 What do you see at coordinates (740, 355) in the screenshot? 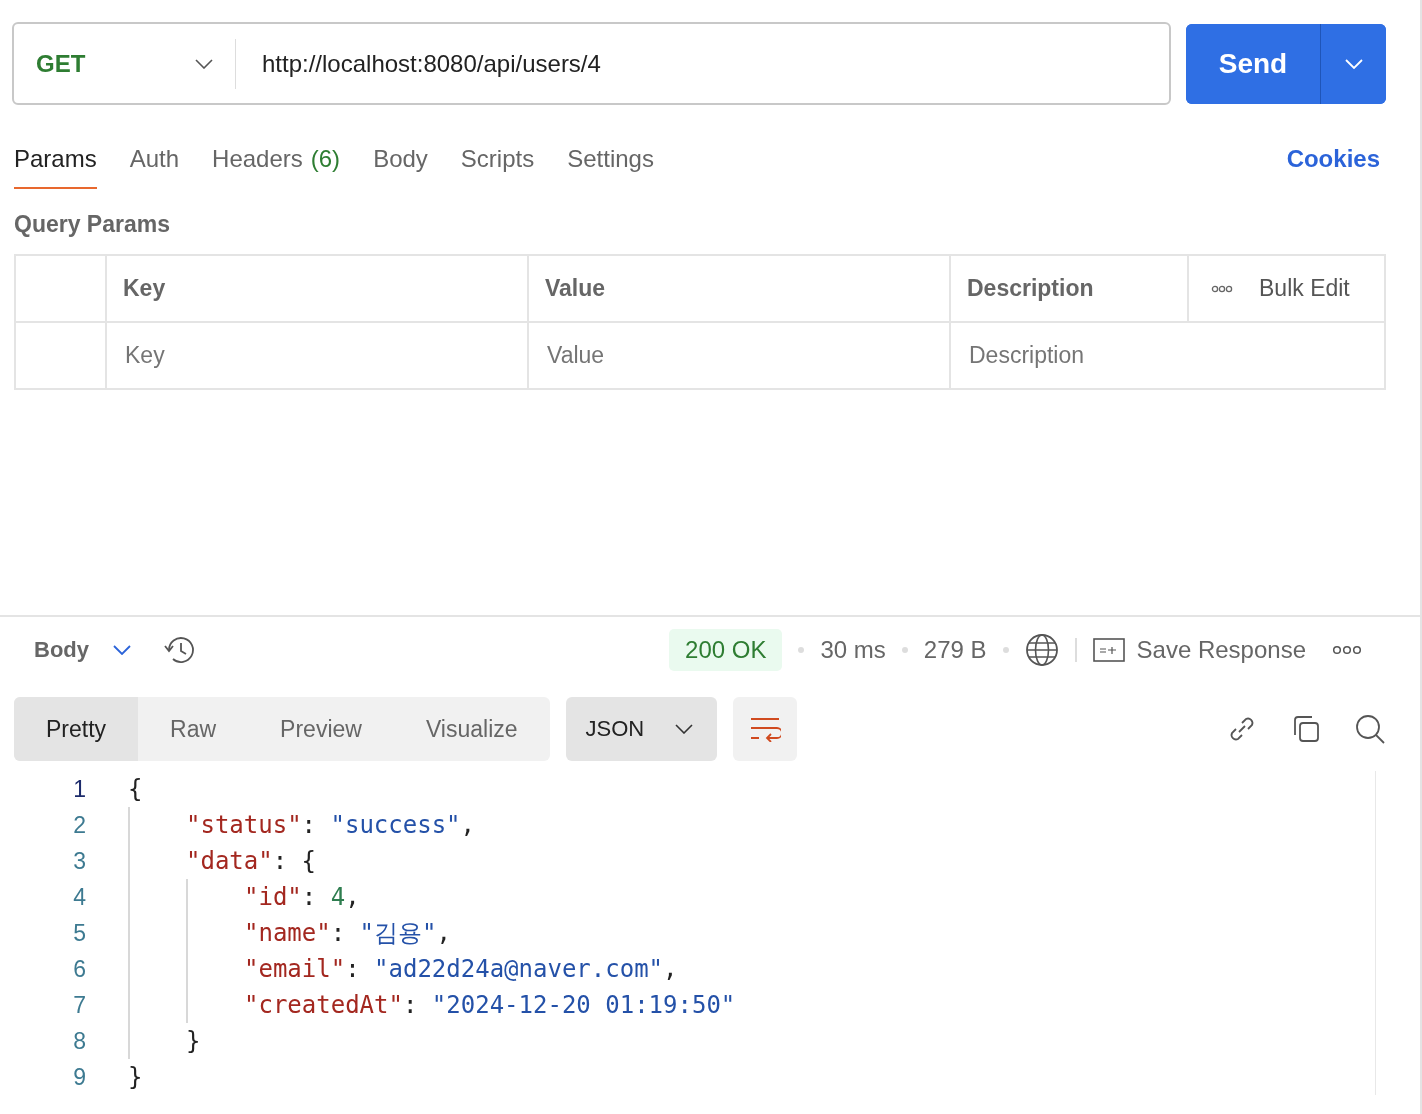
I see `param-input: Value` at bounding box center [740, 355].